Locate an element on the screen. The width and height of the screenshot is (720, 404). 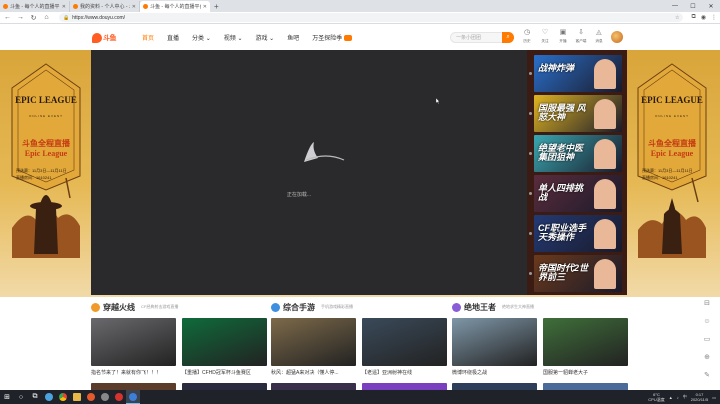
chevron-down-icon: ⌄ is located at coordinates (240, 39).